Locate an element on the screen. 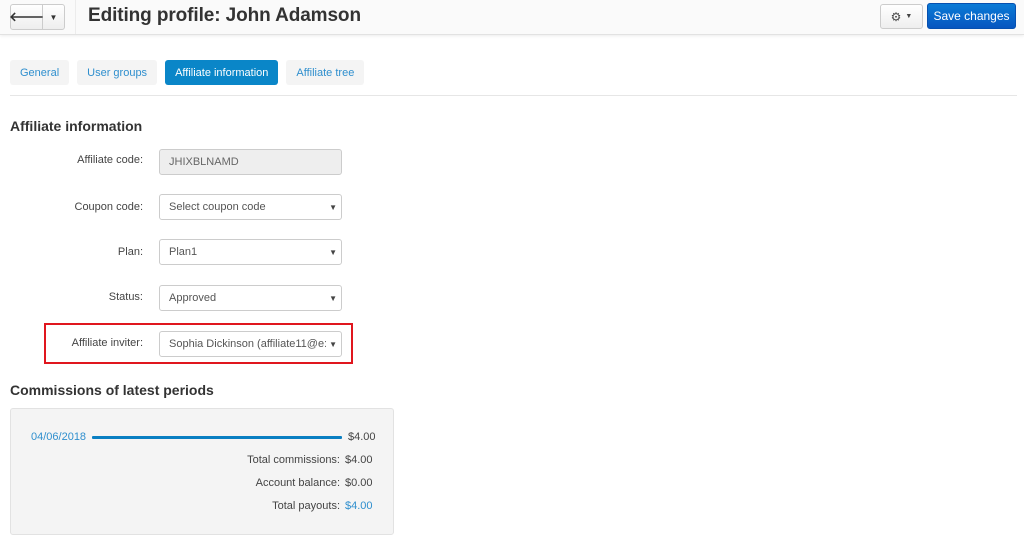  coupon-code-label: Coupon code: is located at coordinates (109, 207).